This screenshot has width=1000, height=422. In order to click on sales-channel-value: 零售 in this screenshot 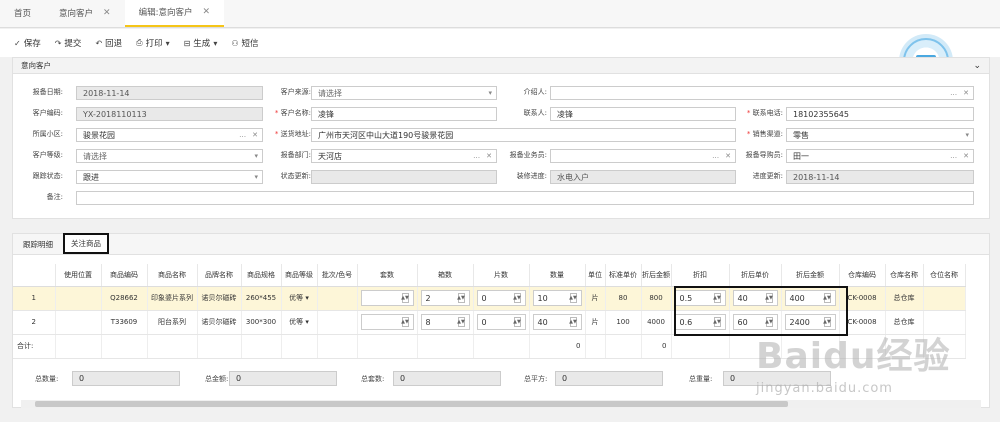, I will do `click(801, 135)`.